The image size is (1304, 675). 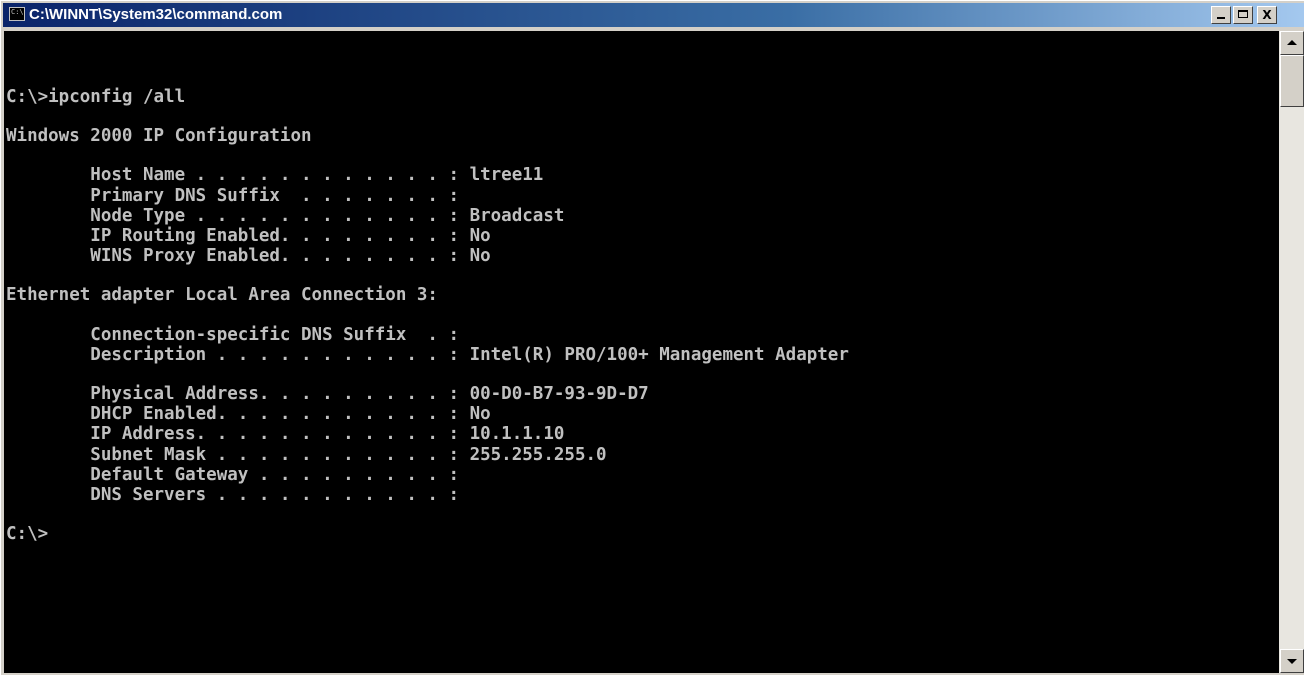 I want to click on console-icon: C:\, so click(x=17, y=14).